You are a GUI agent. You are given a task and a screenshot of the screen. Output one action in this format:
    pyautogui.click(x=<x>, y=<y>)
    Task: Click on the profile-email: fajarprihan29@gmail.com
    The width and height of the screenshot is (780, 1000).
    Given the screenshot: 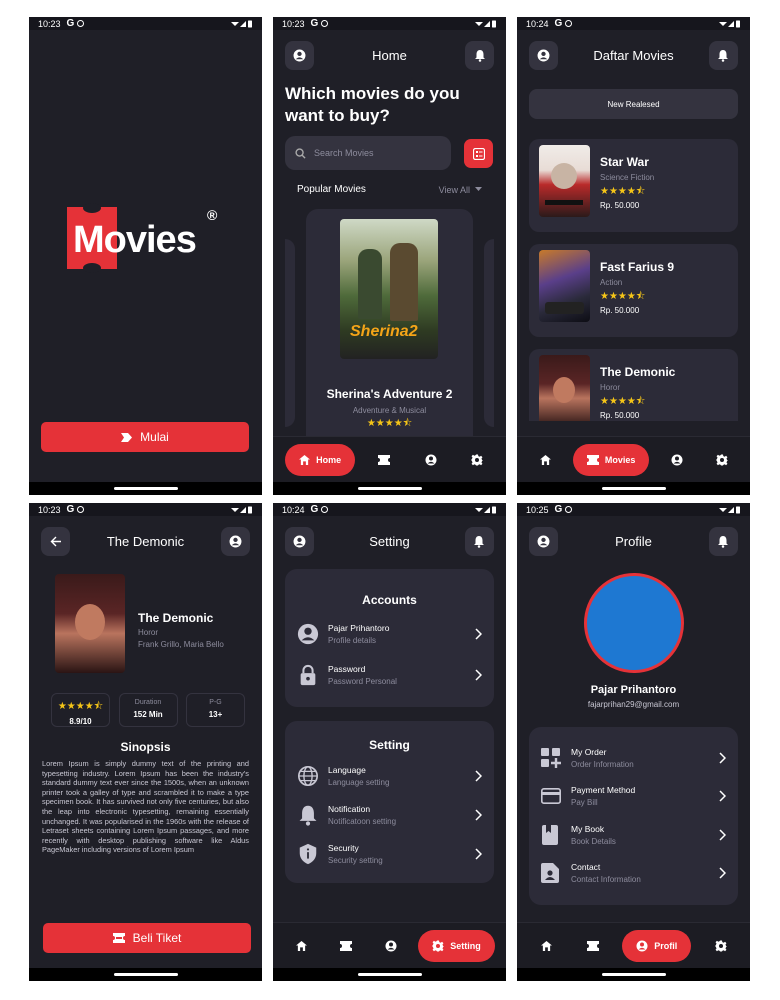 What is the action you would take?
    pyautogui.click(x=633, y=704)
    